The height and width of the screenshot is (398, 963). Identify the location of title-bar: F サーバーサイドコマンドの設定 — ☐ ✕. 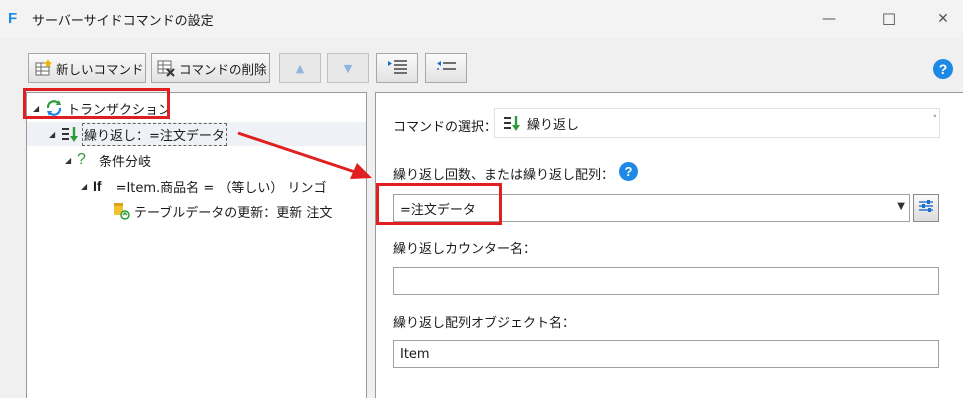
(481, 19).